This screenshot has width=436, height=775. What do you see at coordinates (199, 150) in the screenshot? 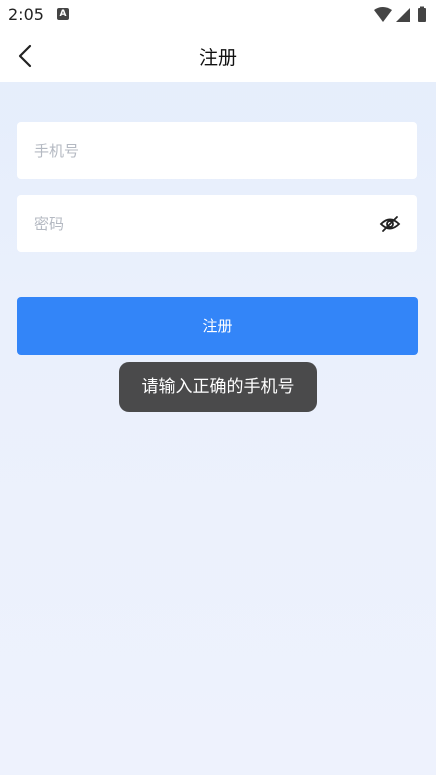
I see `phone-input` at bounding box center [199, 150].